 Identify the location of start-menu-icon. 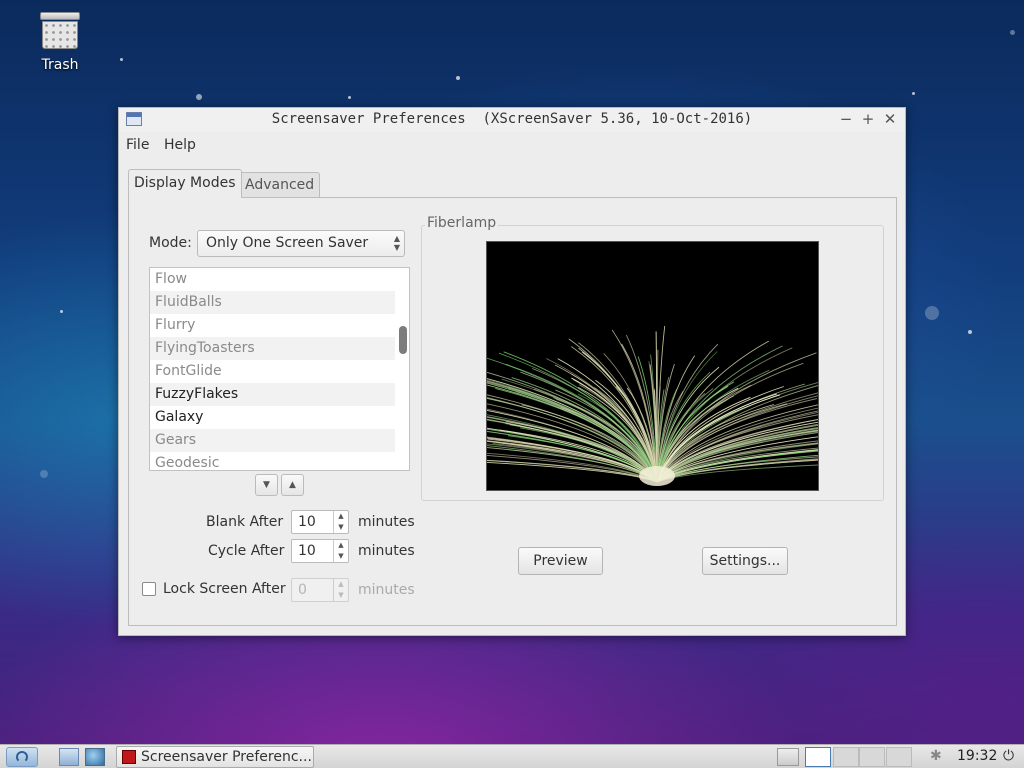
(22, 757).